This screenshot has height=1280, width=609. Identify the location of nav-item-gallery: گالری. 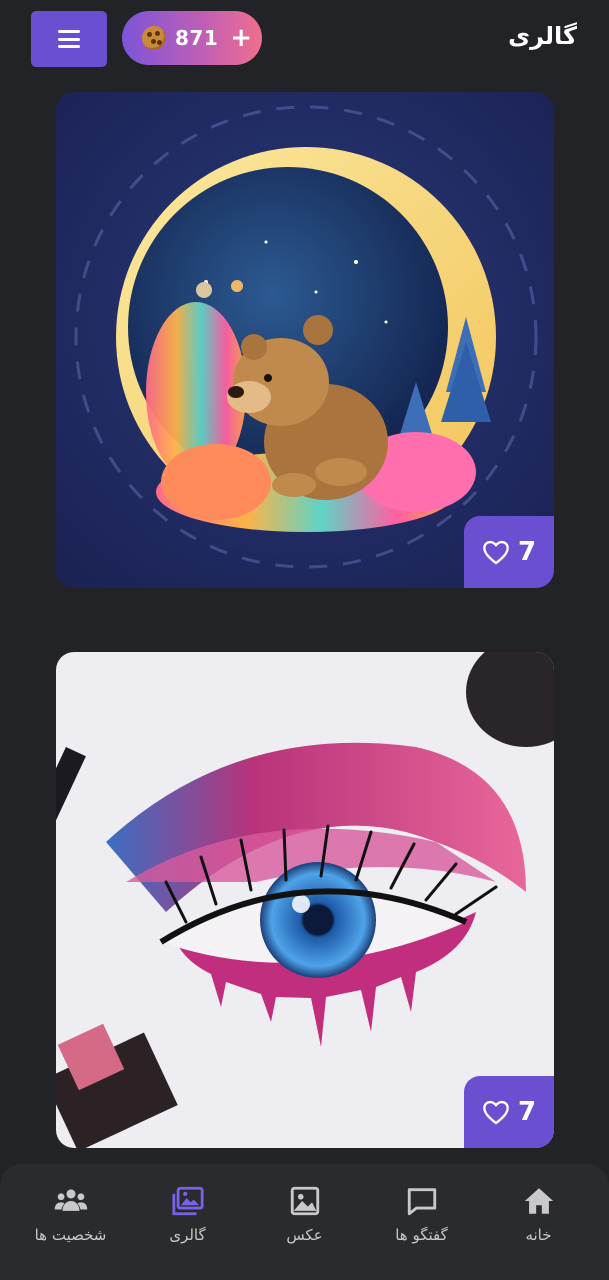
(188, 1232).